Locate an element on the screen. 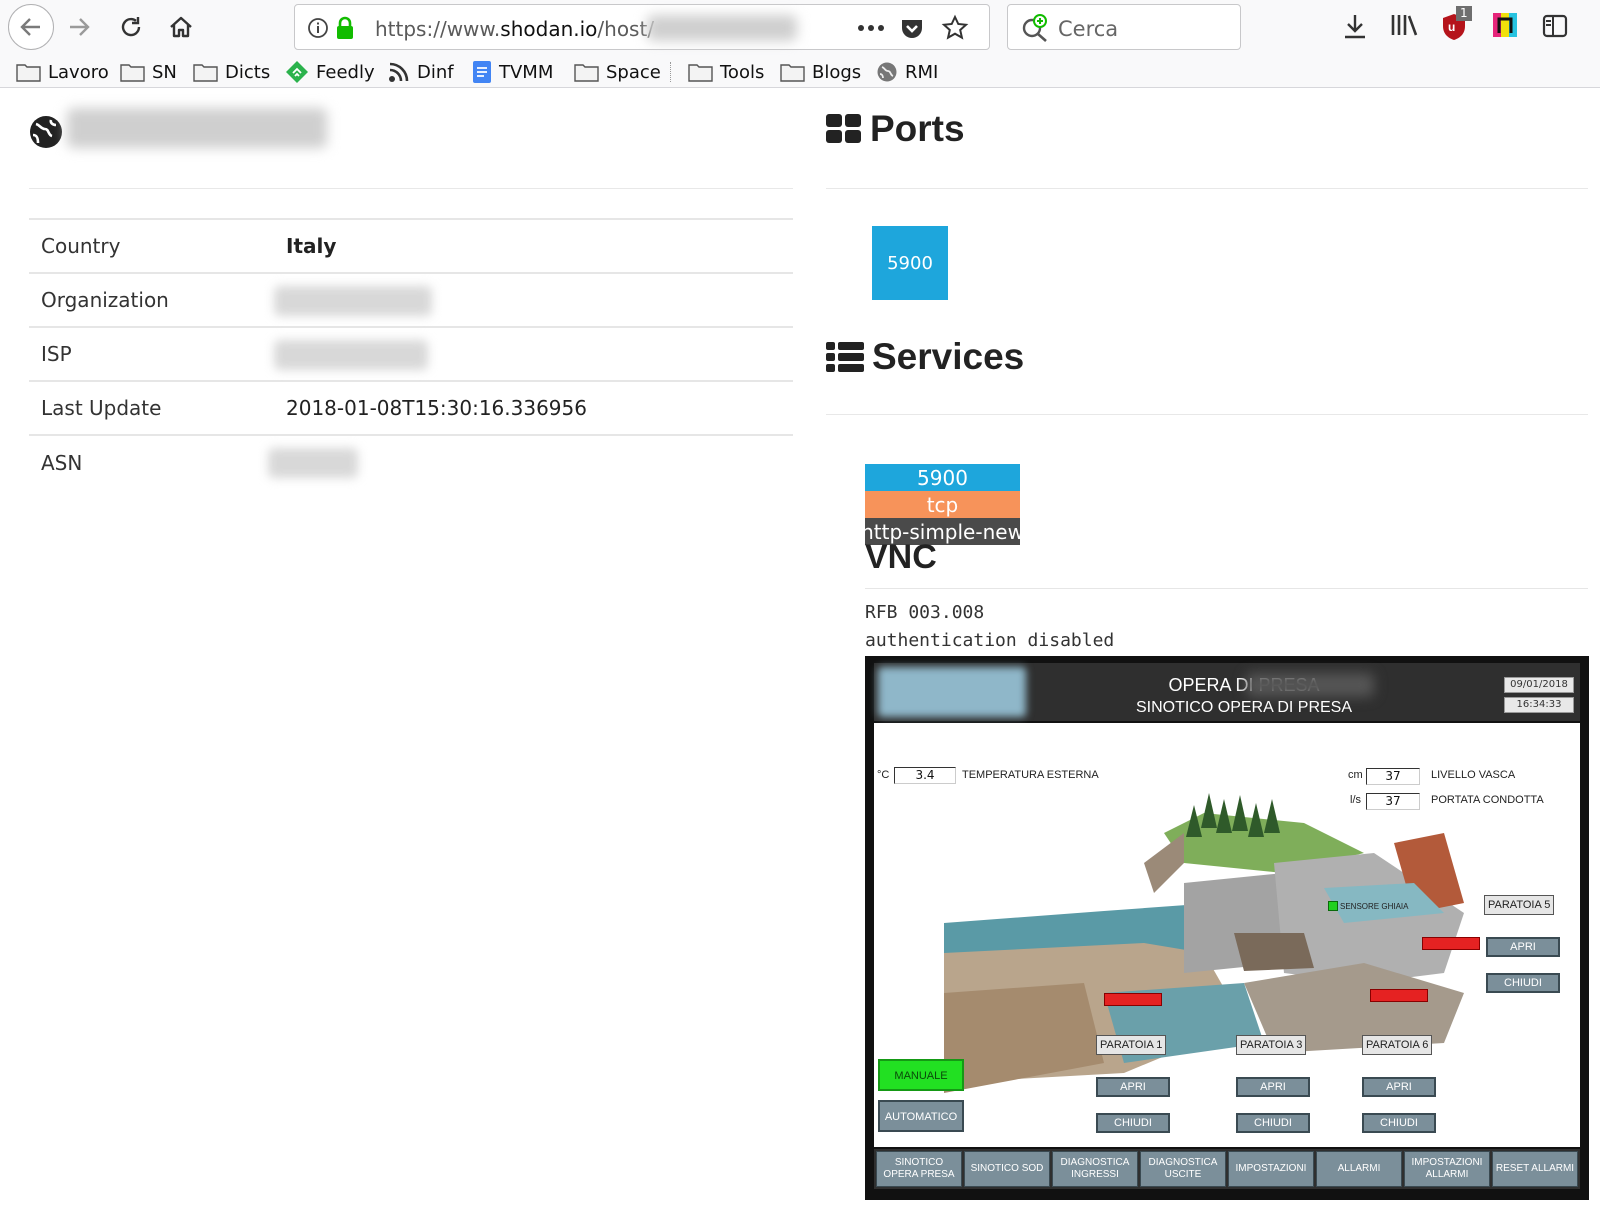 This screenshot has width=1600, height=1230. list-icon is located at coordinates (845, 357).